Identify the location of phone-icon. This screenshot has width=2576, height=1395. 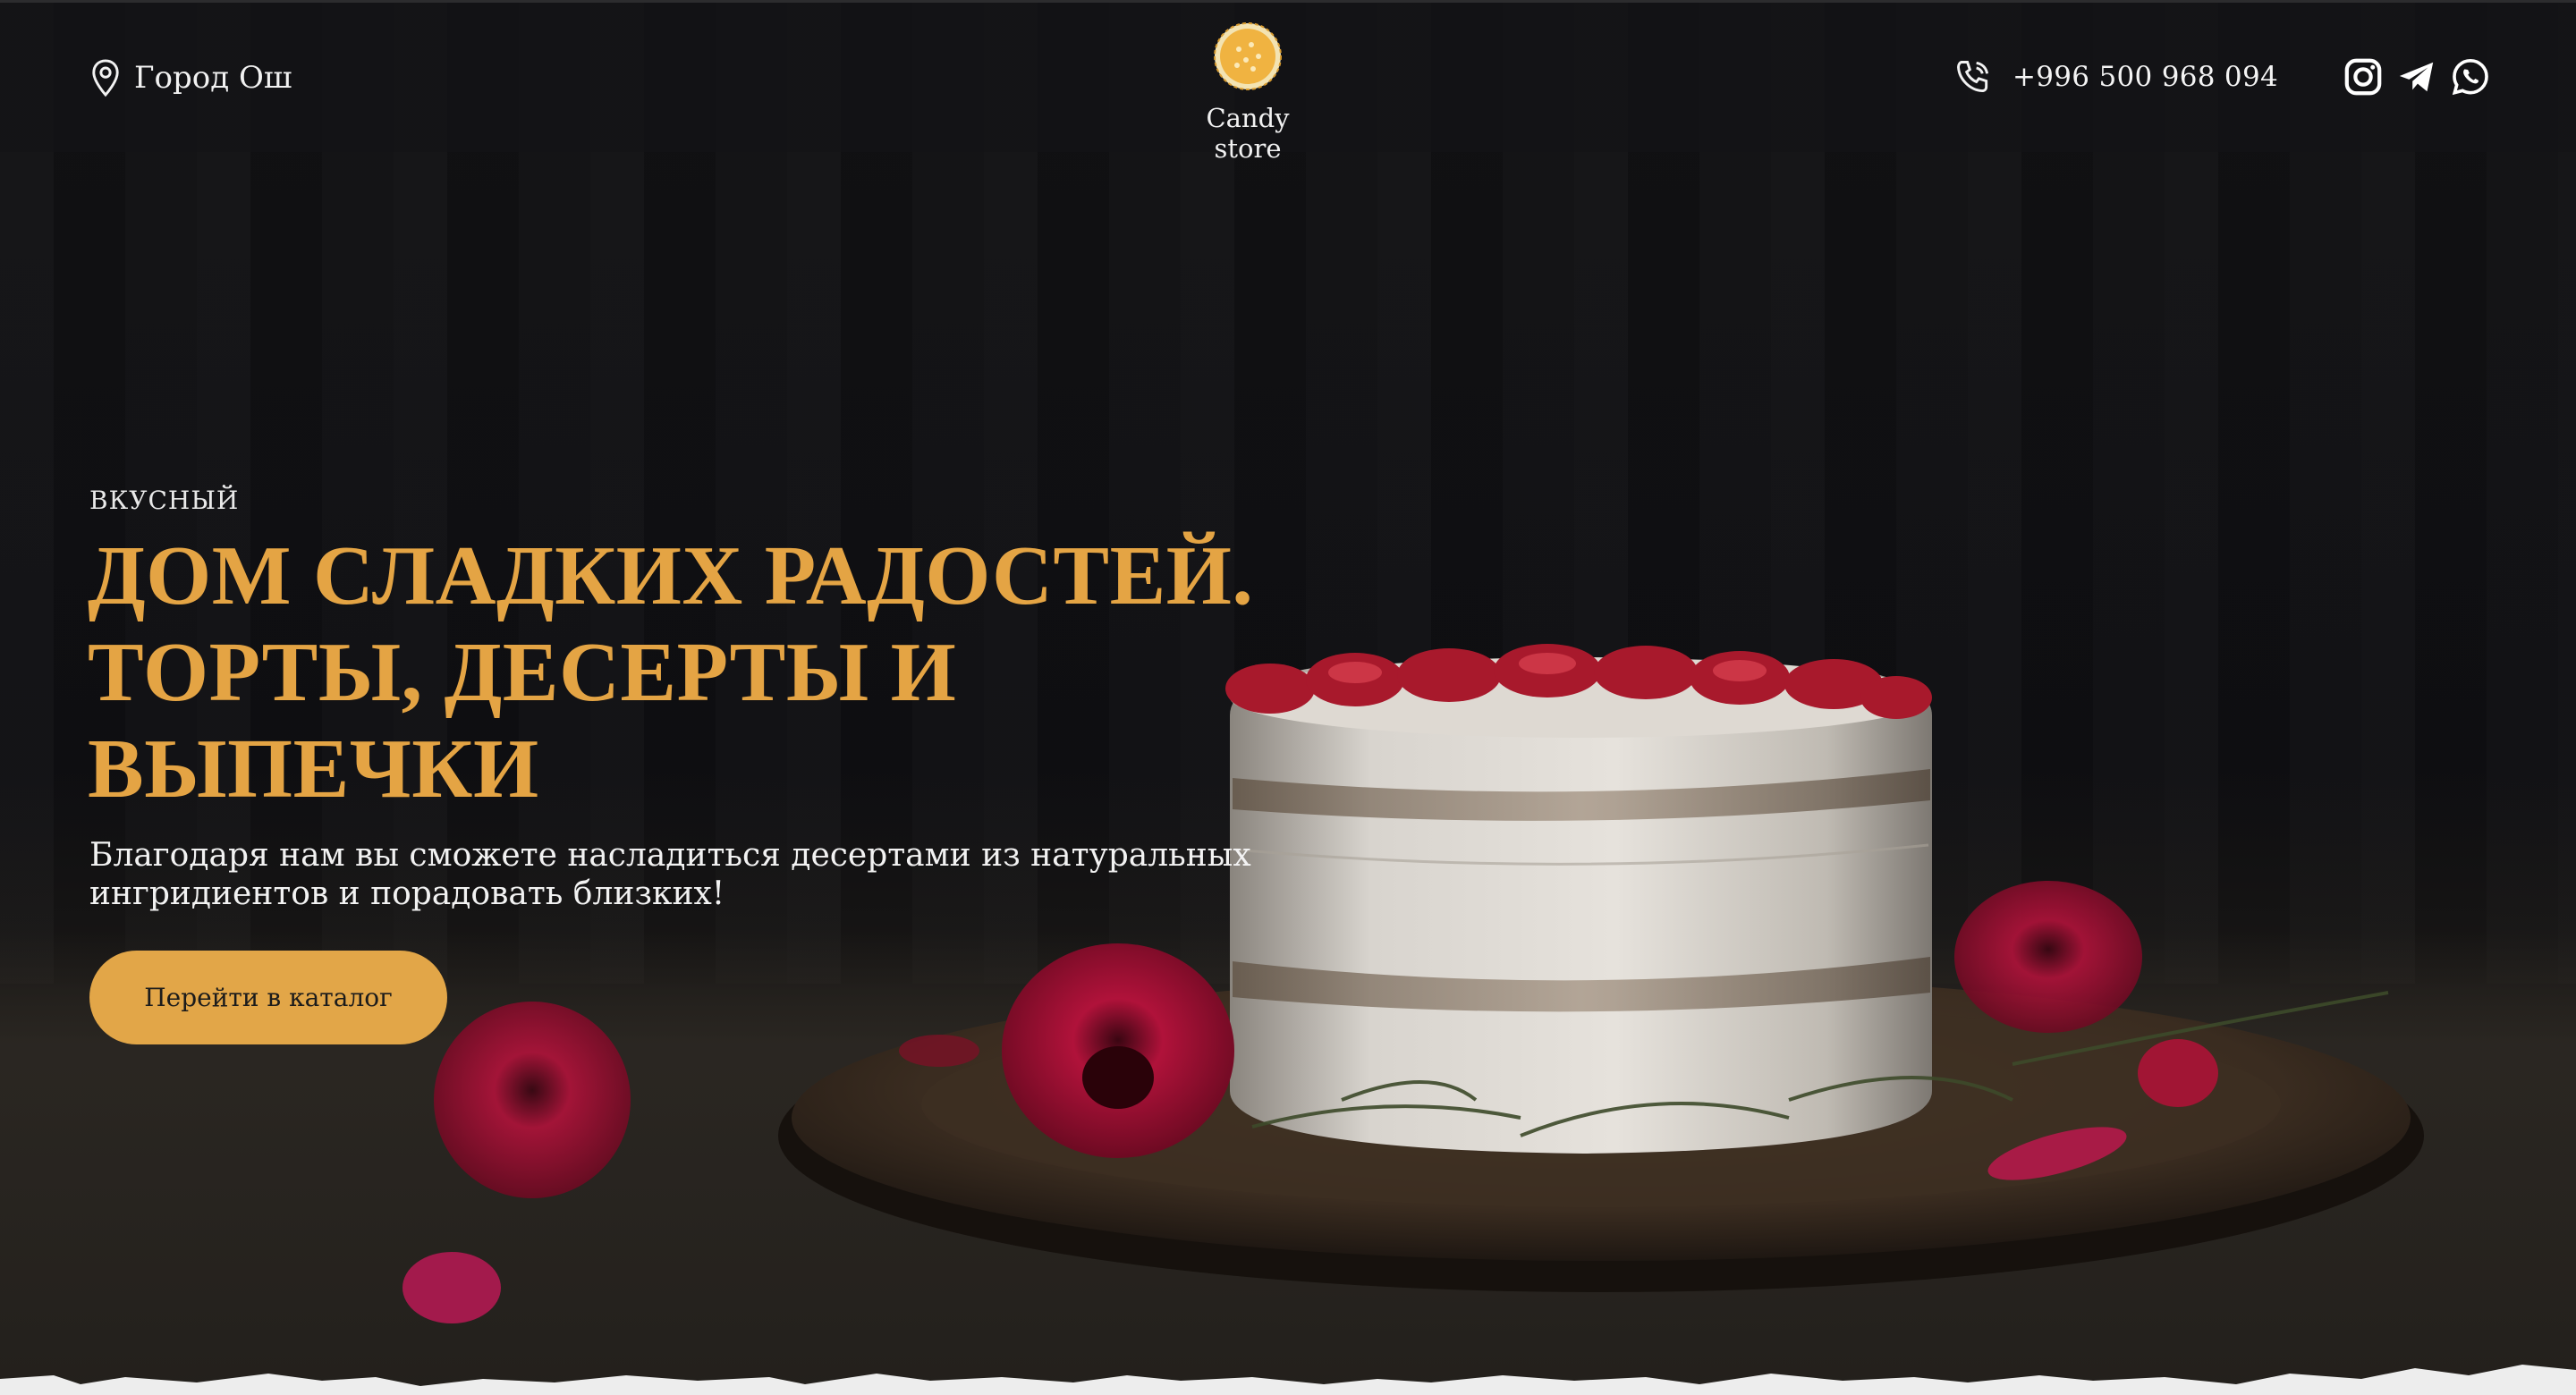
(1973, 77).